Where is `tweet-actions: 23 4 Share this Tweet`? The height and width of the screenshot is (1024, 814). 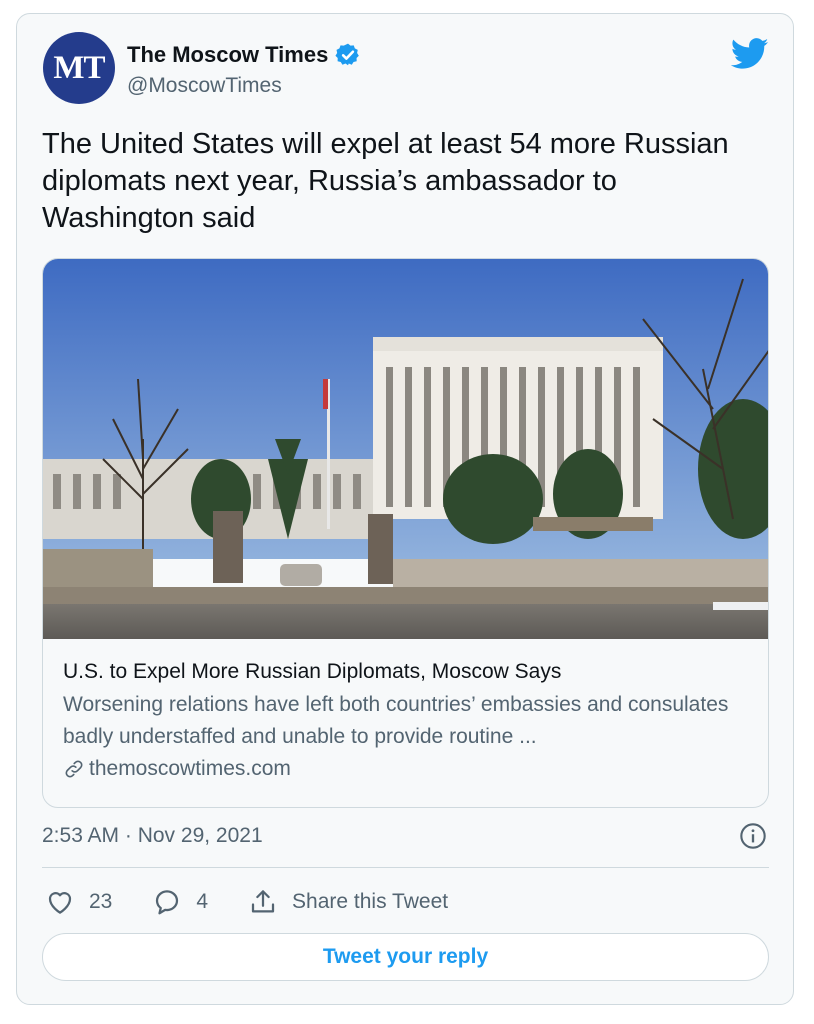 tweet-actions: 23 4 Share this Tweet is located at coordinates (266, 902).